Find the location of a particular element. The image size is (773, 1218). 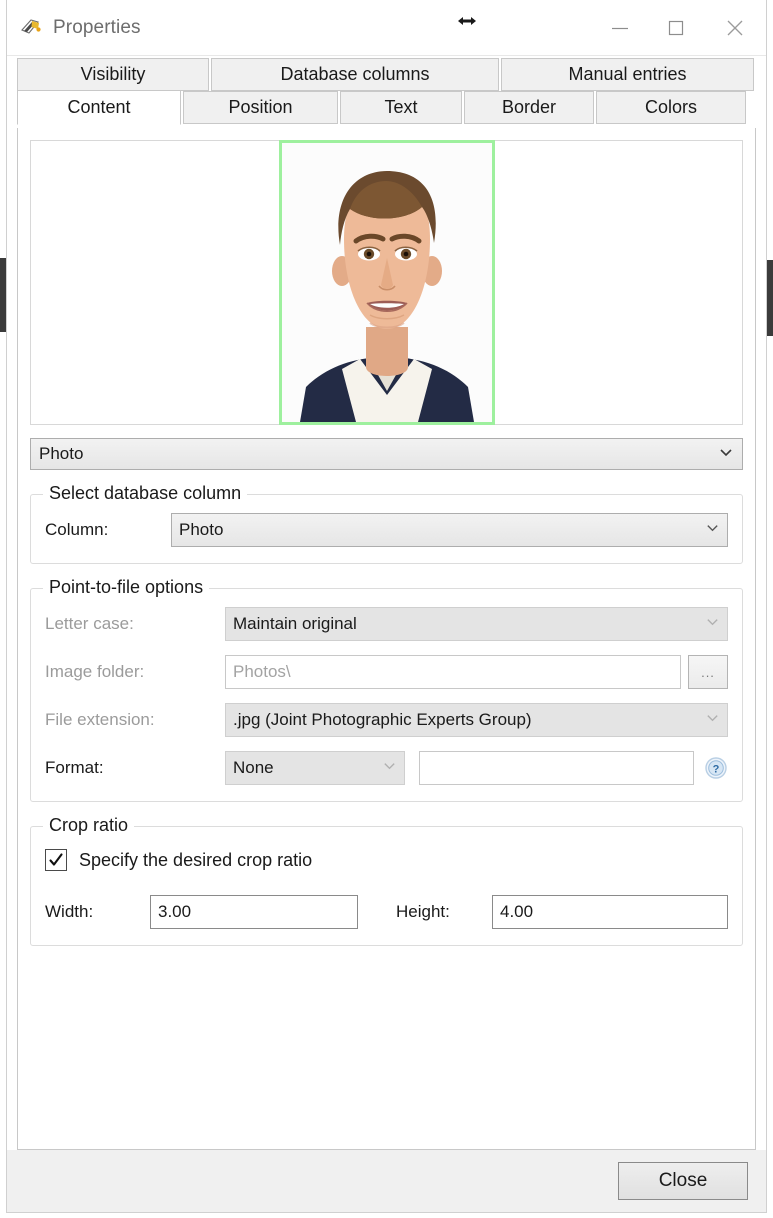

close-button is located at coordinates (735, 27).